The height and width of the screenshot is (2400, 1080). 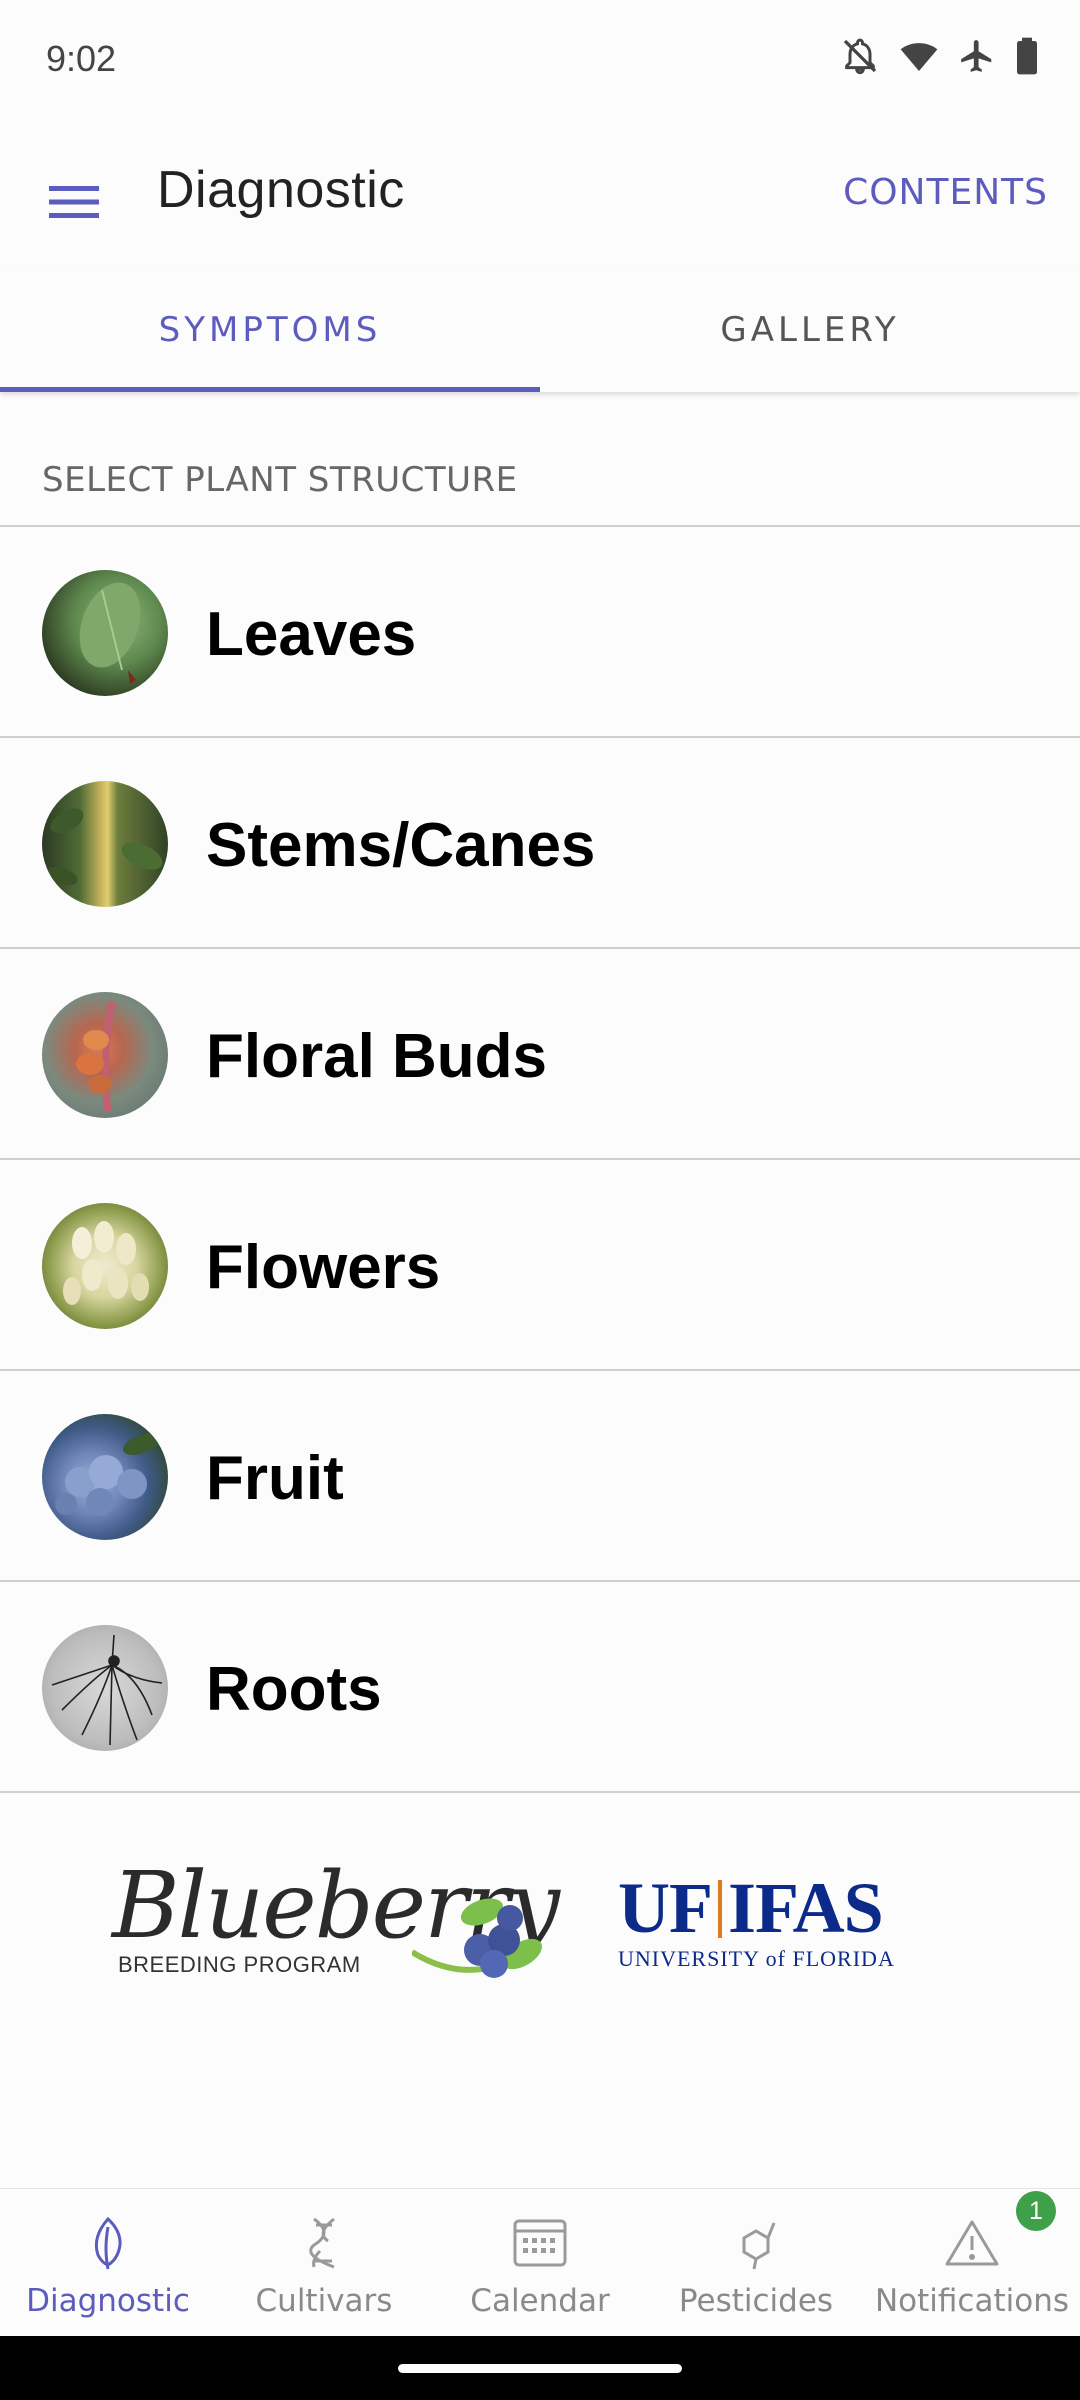 What do you see at coordinates (540, 59) in the screenshot?
I see `status-bar: 9:02` at bounding box center [540, 59].